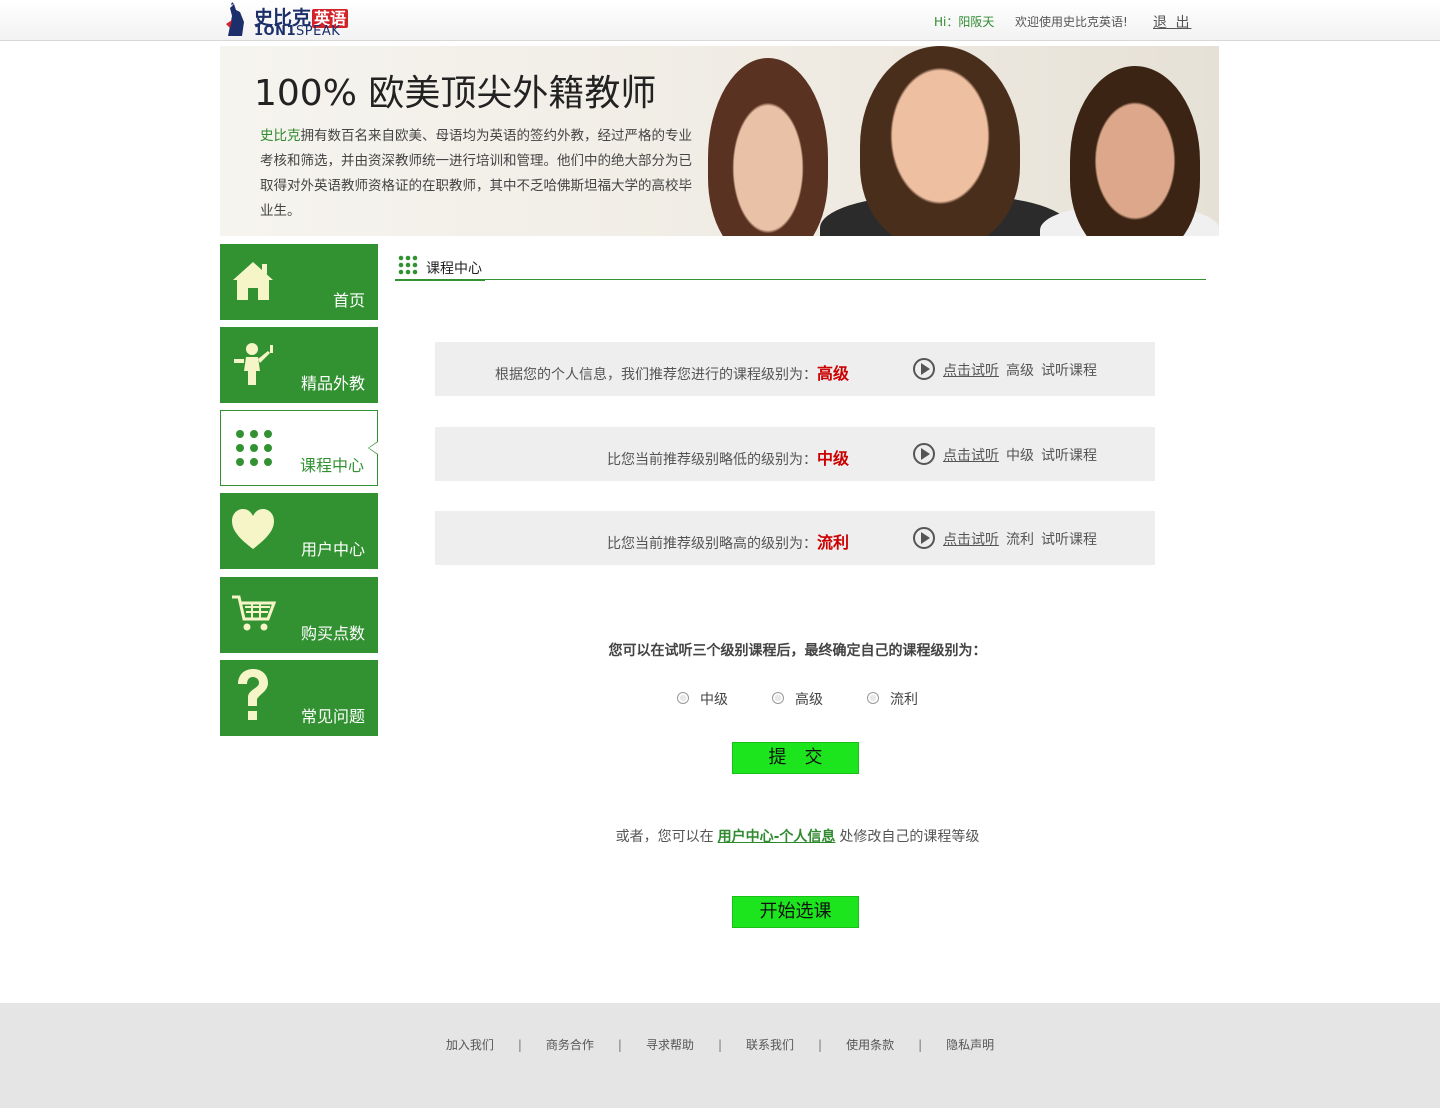 This screenshot has height=1108, width=1440. I want to click on footer: 加入我们 | 商务合作 | 寻求帮助 | 联系我们 | 使用条款 | 隐私声明, so click(720, 1055).